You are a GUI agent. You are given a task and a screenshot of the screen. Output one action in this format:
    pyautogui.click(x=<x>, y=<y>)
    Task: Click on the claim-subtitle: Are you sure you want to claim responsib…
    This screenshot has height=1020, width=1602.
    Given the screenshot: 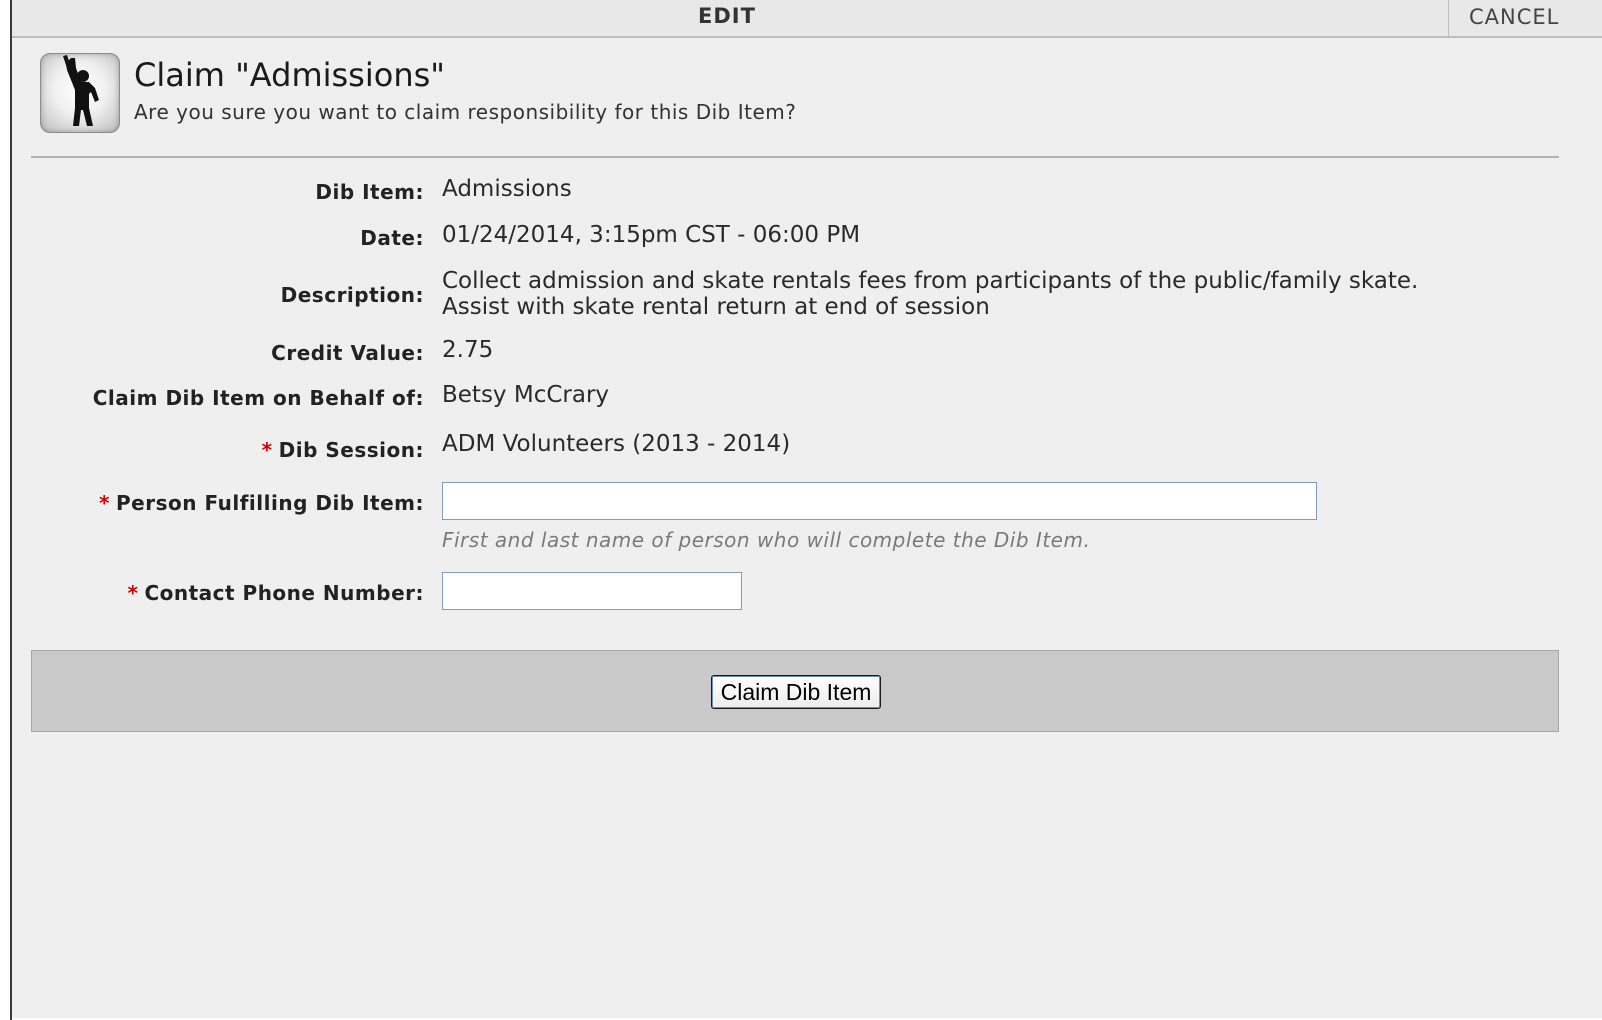 What is the action you would take?
    pyautogui.click(x=465, y=112)
    